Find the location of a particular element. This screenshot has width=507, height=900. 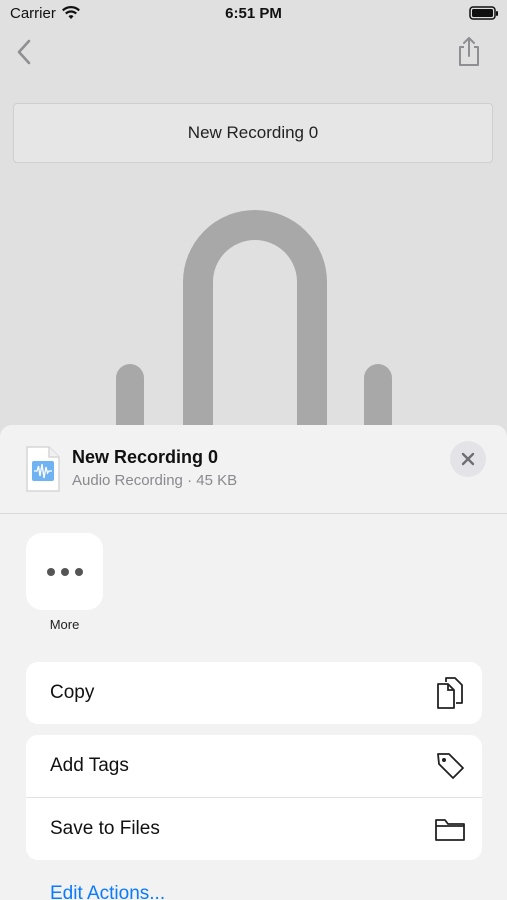

close-button is located at coordinates (468, 459).